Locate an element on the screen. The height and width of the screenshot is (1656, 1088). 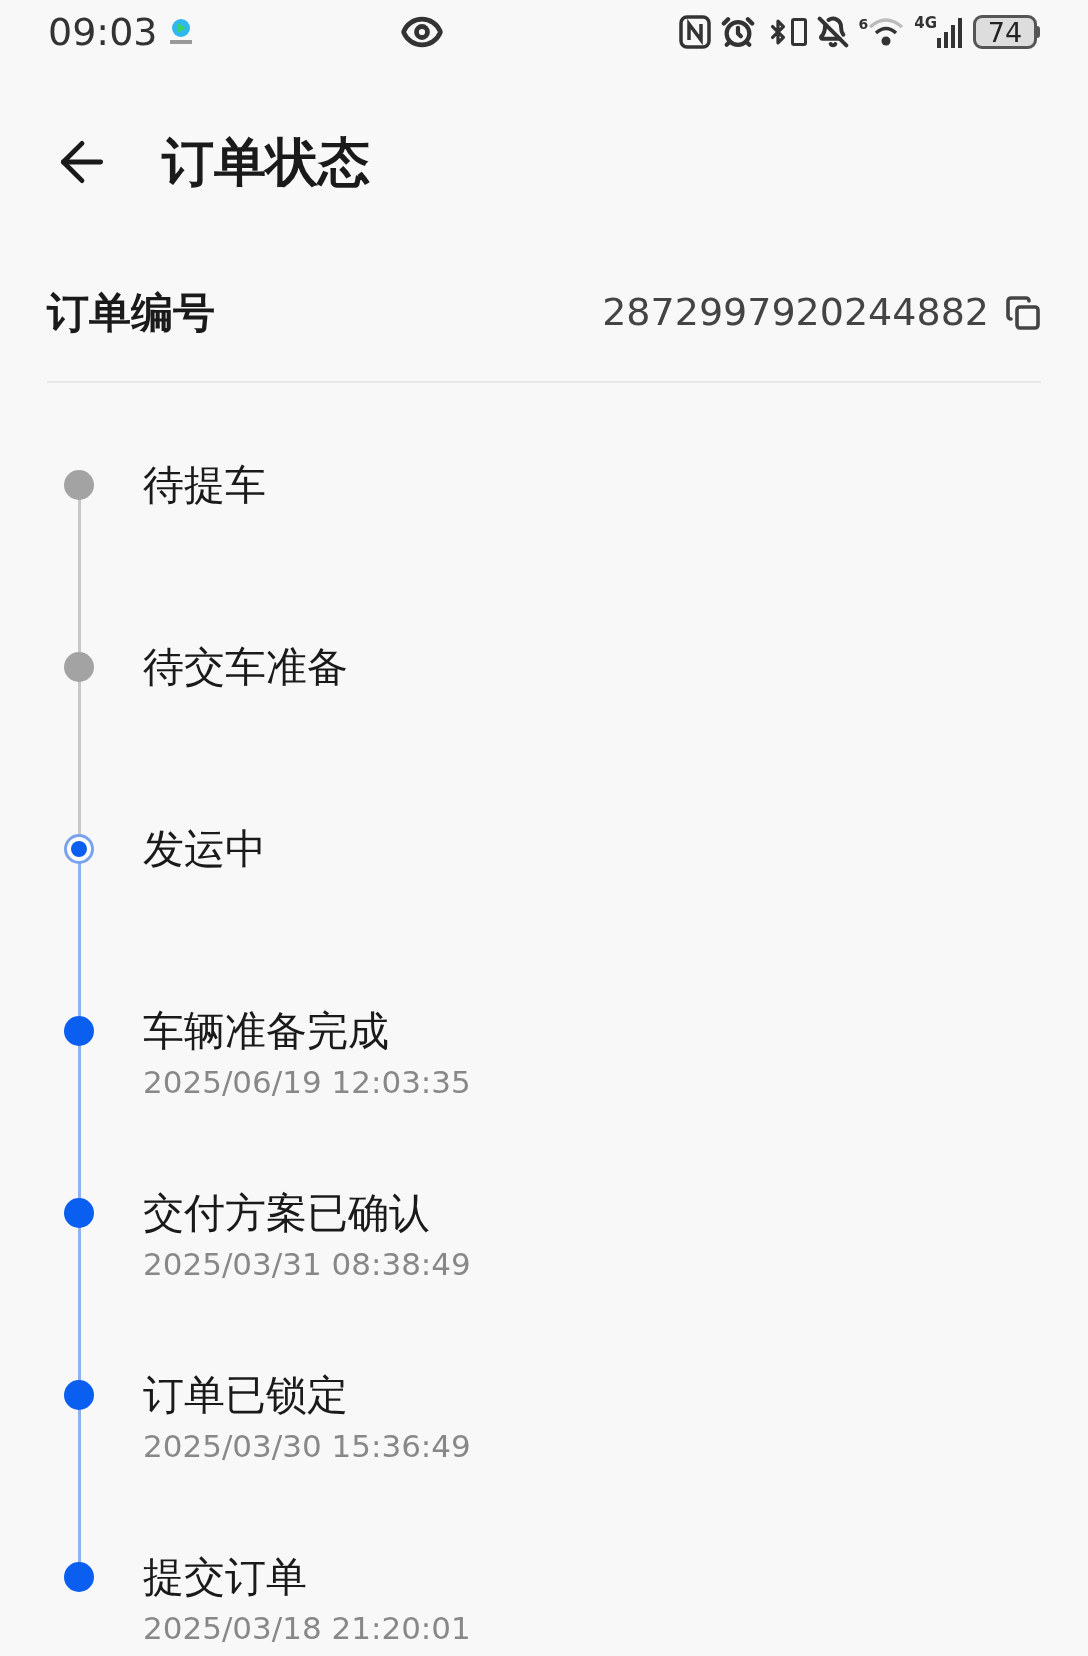
step-label: 交付方案已确认 is located at coordinates (287, 1213).